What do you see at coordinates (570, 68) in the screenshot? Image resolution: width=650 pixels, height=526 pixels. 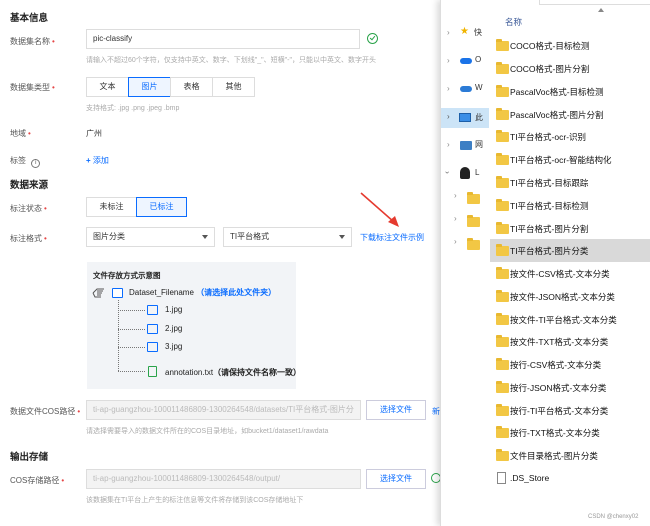 I see `list-item: COCO格式-图片分割` at bounding box center [570, 68].